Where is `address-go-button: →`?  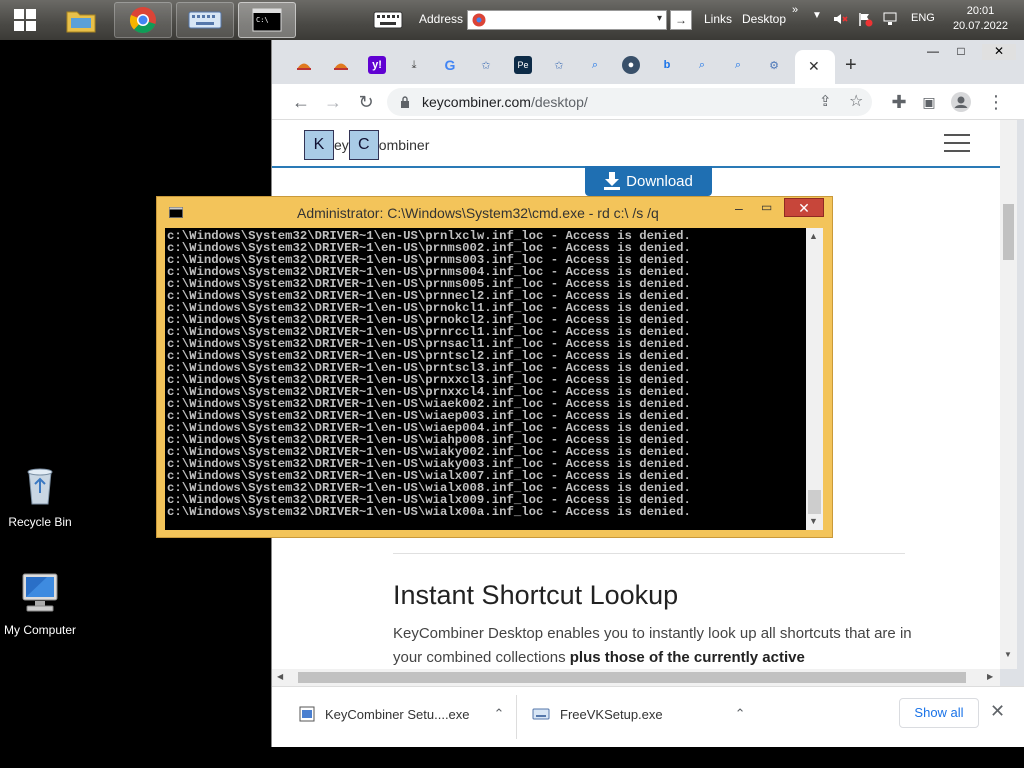
address-go-button: → is located at coordinates (681, 20).